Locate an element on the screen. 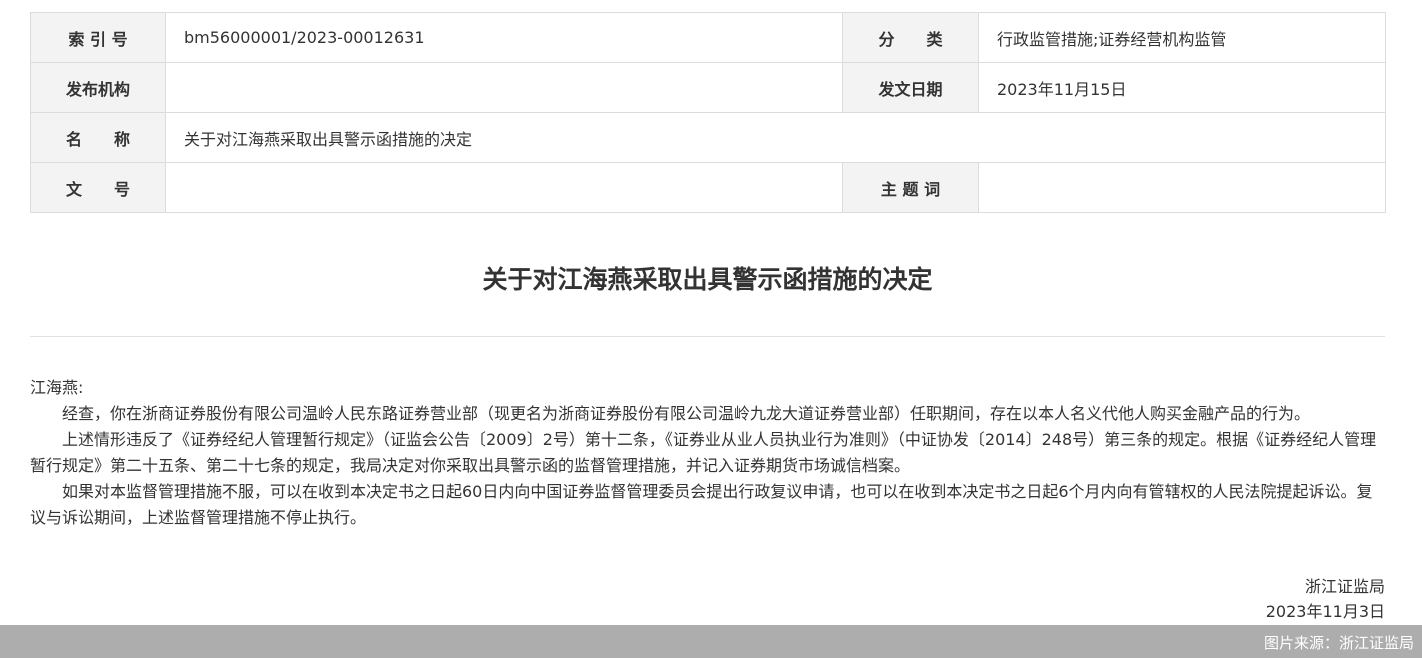 The image size is (1422, 658). name-label: 名 称 is located at coordinates (98, 137).